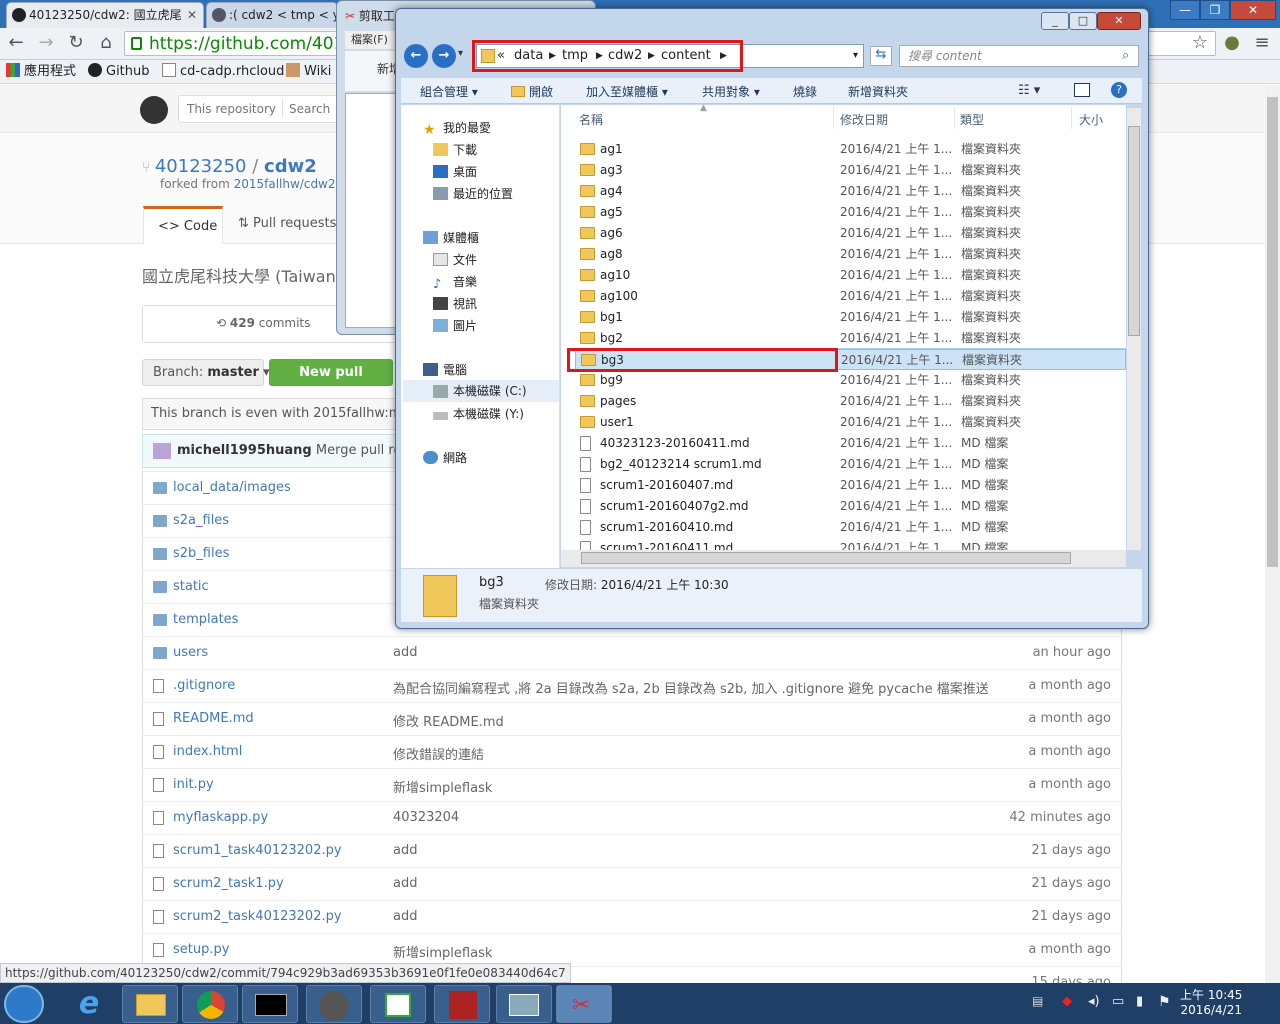 This screenshot has width=1280, height=1024. What do you see at coordinates (481, 391) in the screenshot?
I see `nav-drive-c: 本機磁碟 (C:)` at bounding box center [481, 391].